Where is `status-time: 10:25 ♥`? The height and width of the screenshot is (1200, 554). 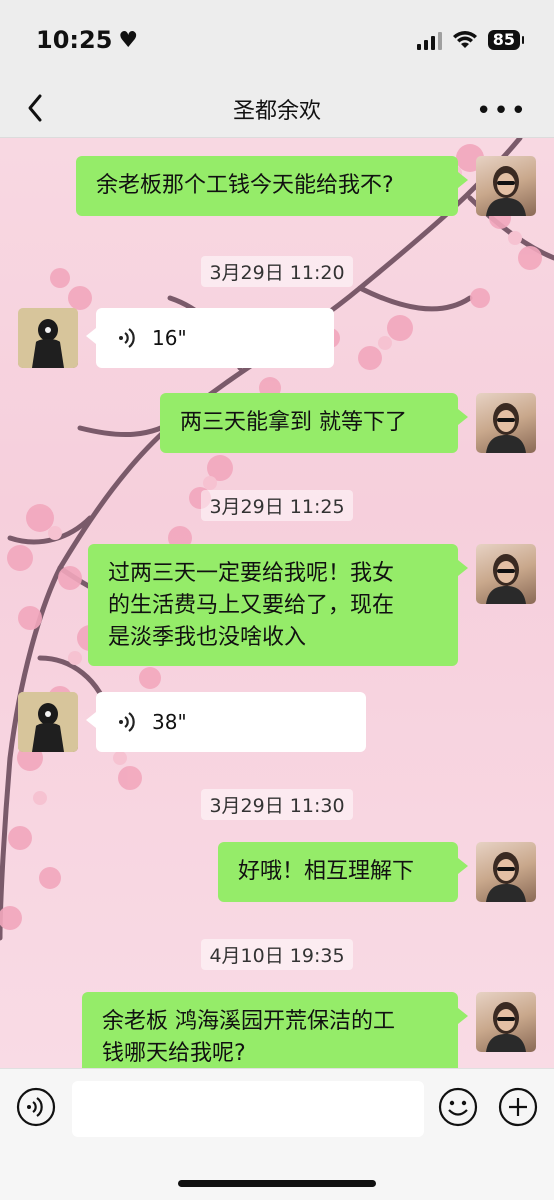
status-time: 10:25 ♥ is located at coordinates (87, 40).